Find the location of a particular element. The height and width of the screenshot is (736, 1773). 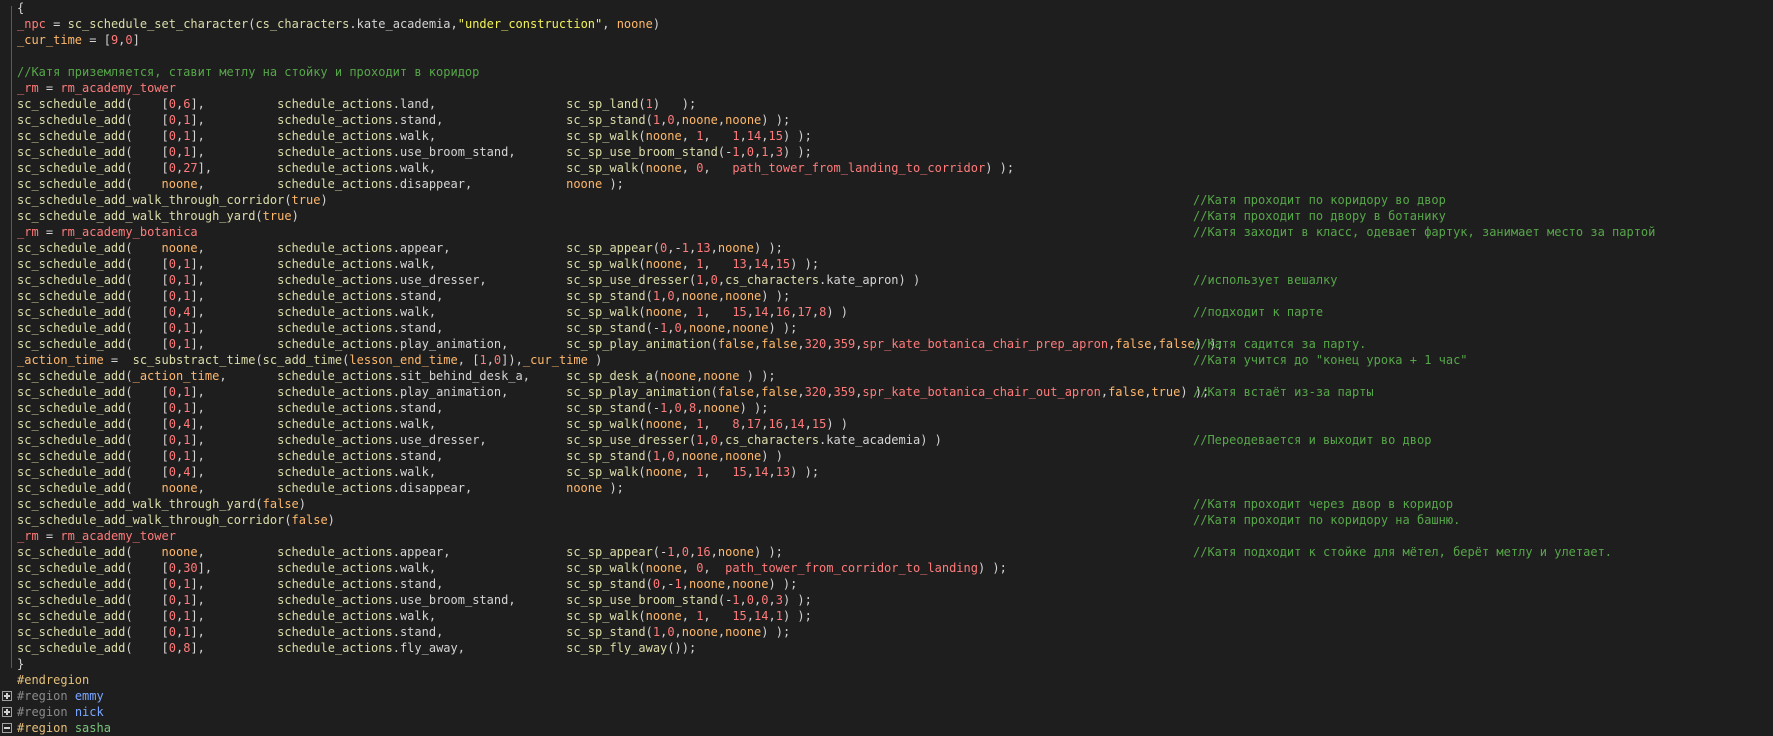

line-comment: //использует вешалку is located at coordinates (1265, 280).